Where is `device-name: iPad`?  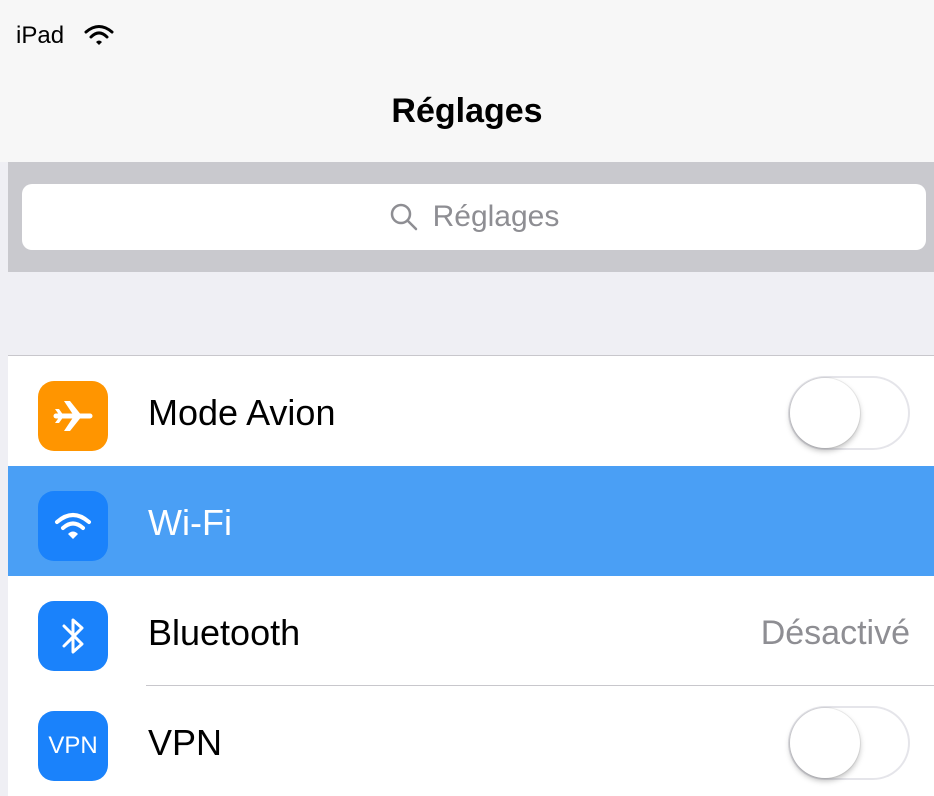
device-name: iPad is located at coordinates (40, 35).